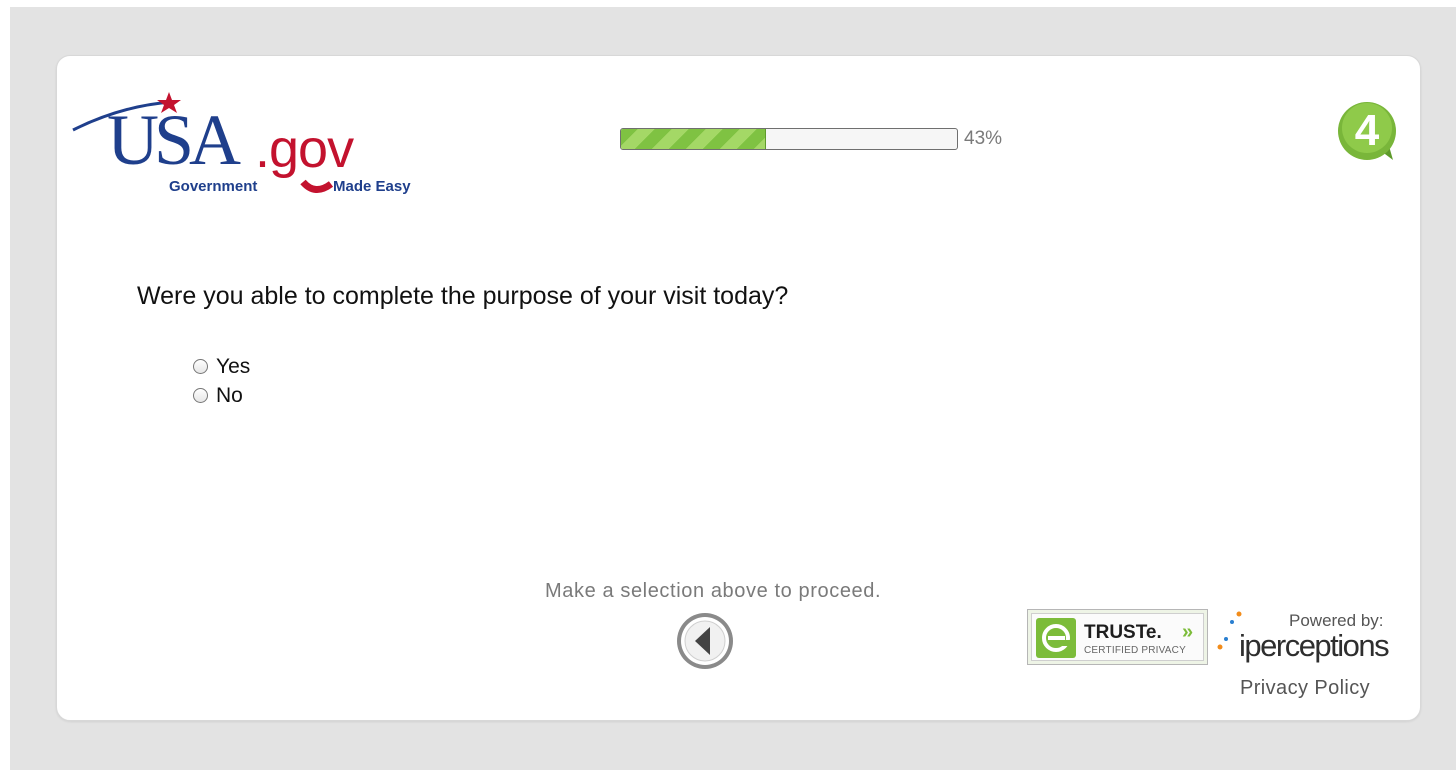 Image resolution: width=1456 pixels, height=770 pixels. What do you see at coordinates (317, 186) in the screenshot?
I see `logo-smile-icon` at bounding box center [317, 186].